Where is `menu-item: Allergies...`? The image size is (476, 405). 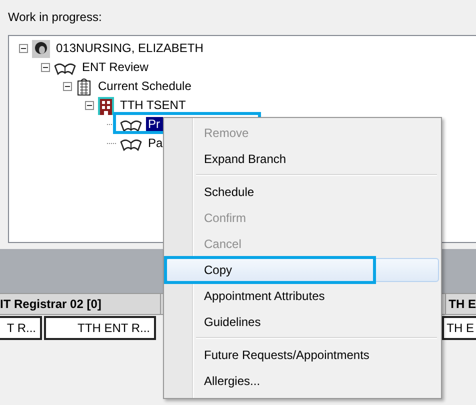
menu-item: Allergies... is located at coordinates (302, 381).